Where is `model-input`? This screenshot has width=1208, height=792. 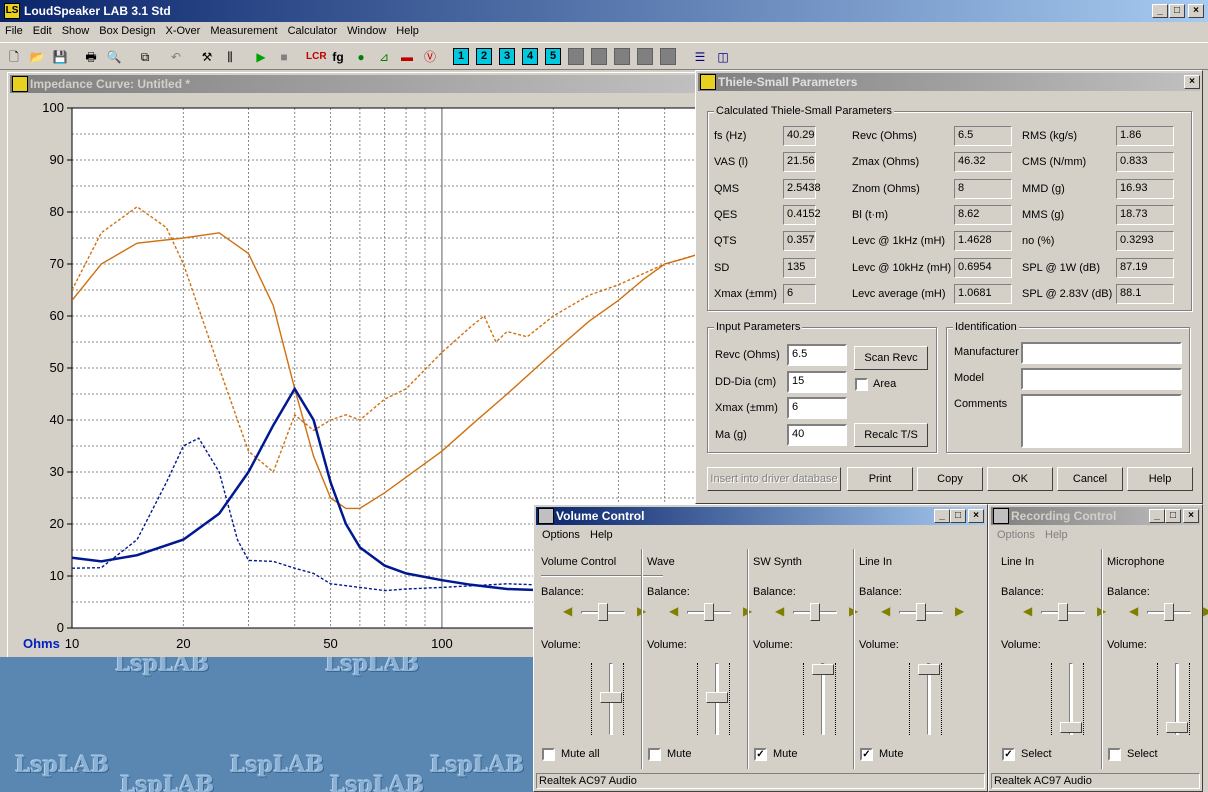 model-input is located at coordinates (1101, 379).